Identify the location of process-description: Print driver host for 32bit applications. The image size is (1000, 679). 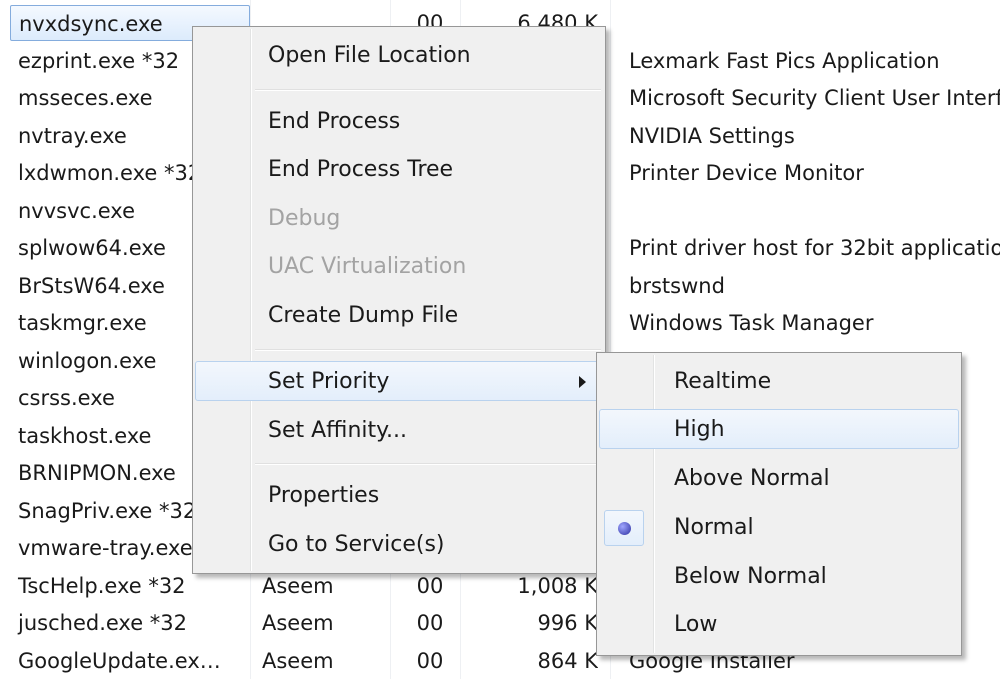
(814, 248).